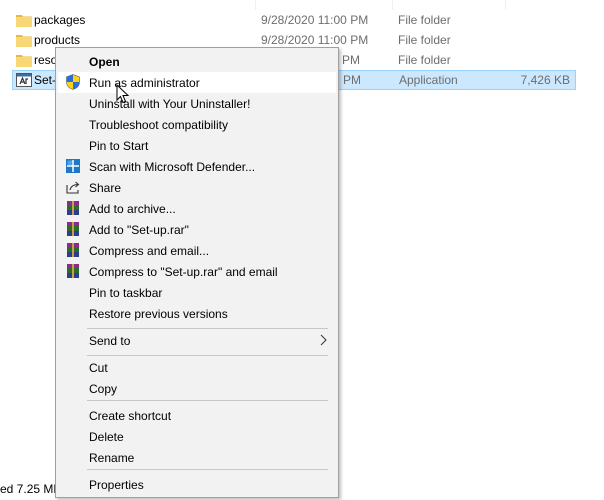 Image resolution: width=604 pixels, height=500 pixels. Describe the element at coordinates (116, 484) in the screenshot. I see `menu-item-label: Properties` at that location.